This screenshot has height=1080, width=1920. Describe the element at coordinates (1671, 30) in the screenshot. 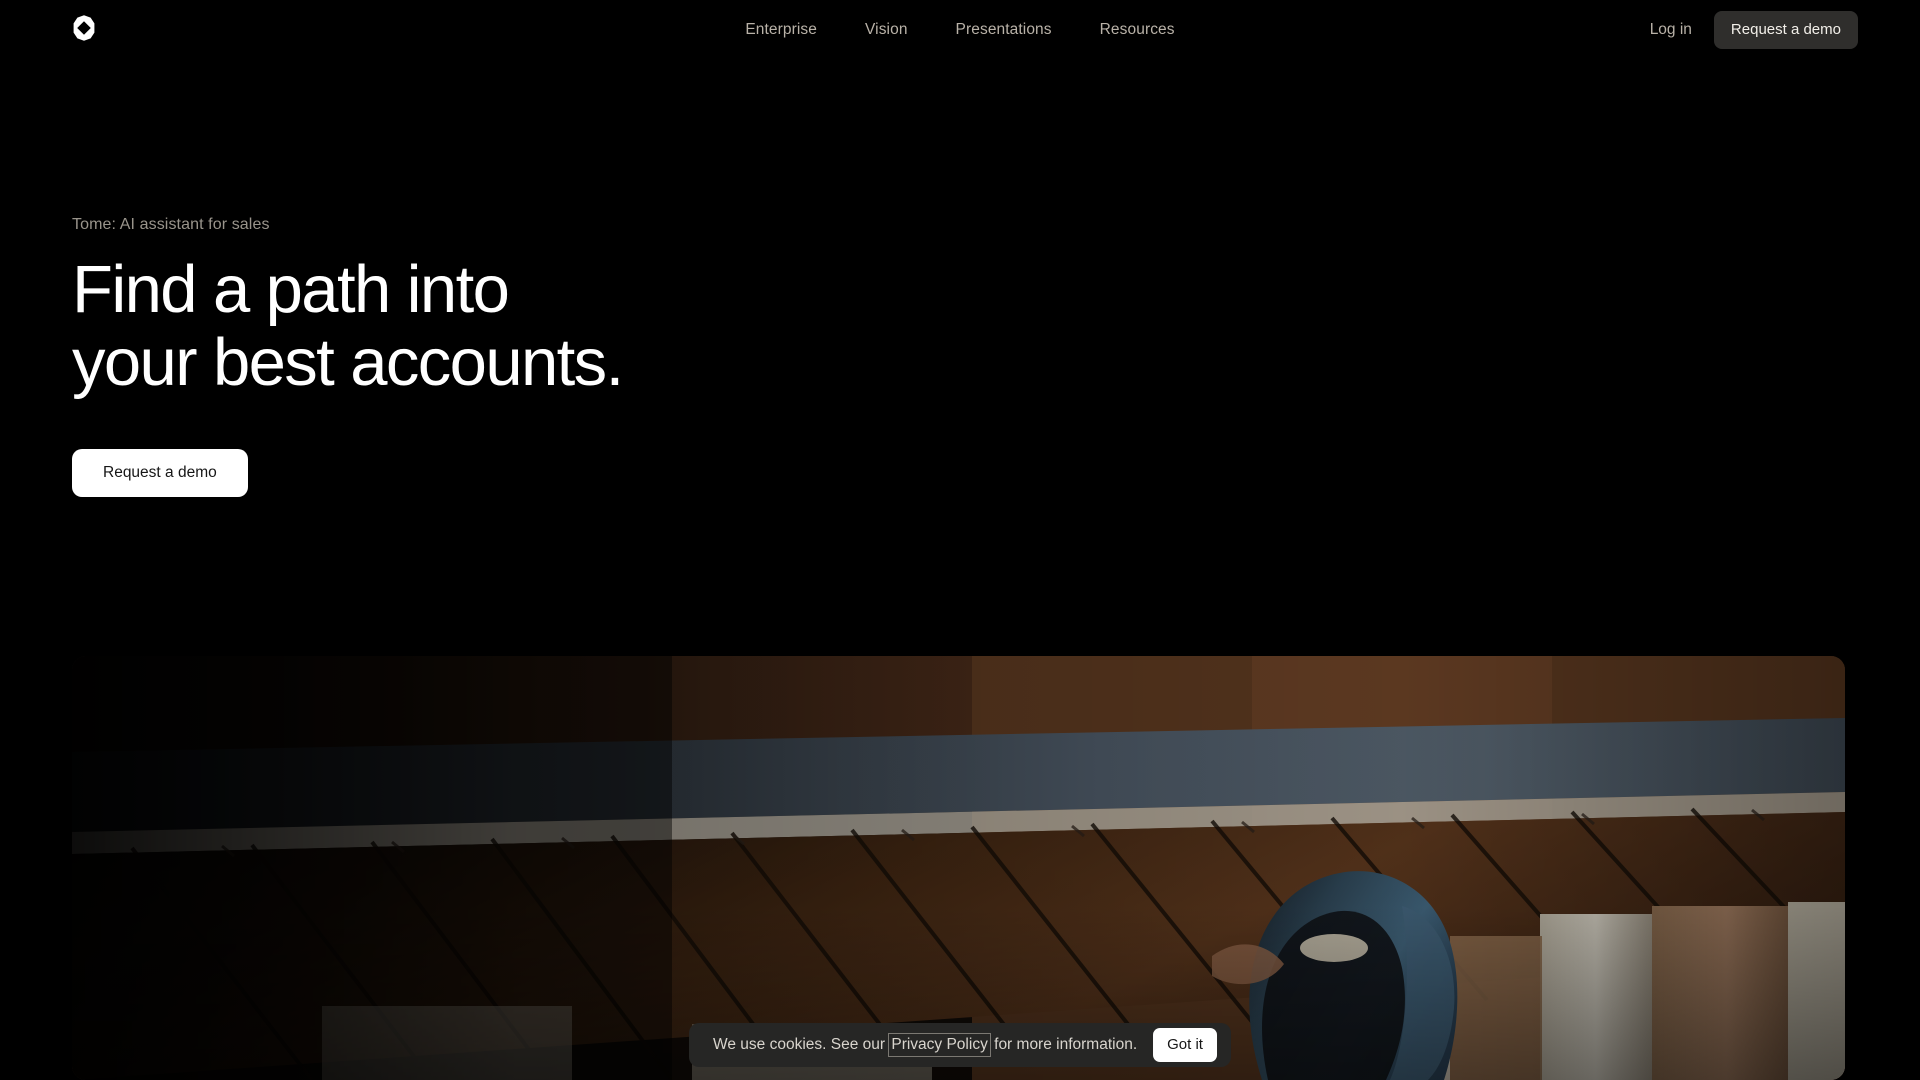

I see `login-link: Log in` at that location.